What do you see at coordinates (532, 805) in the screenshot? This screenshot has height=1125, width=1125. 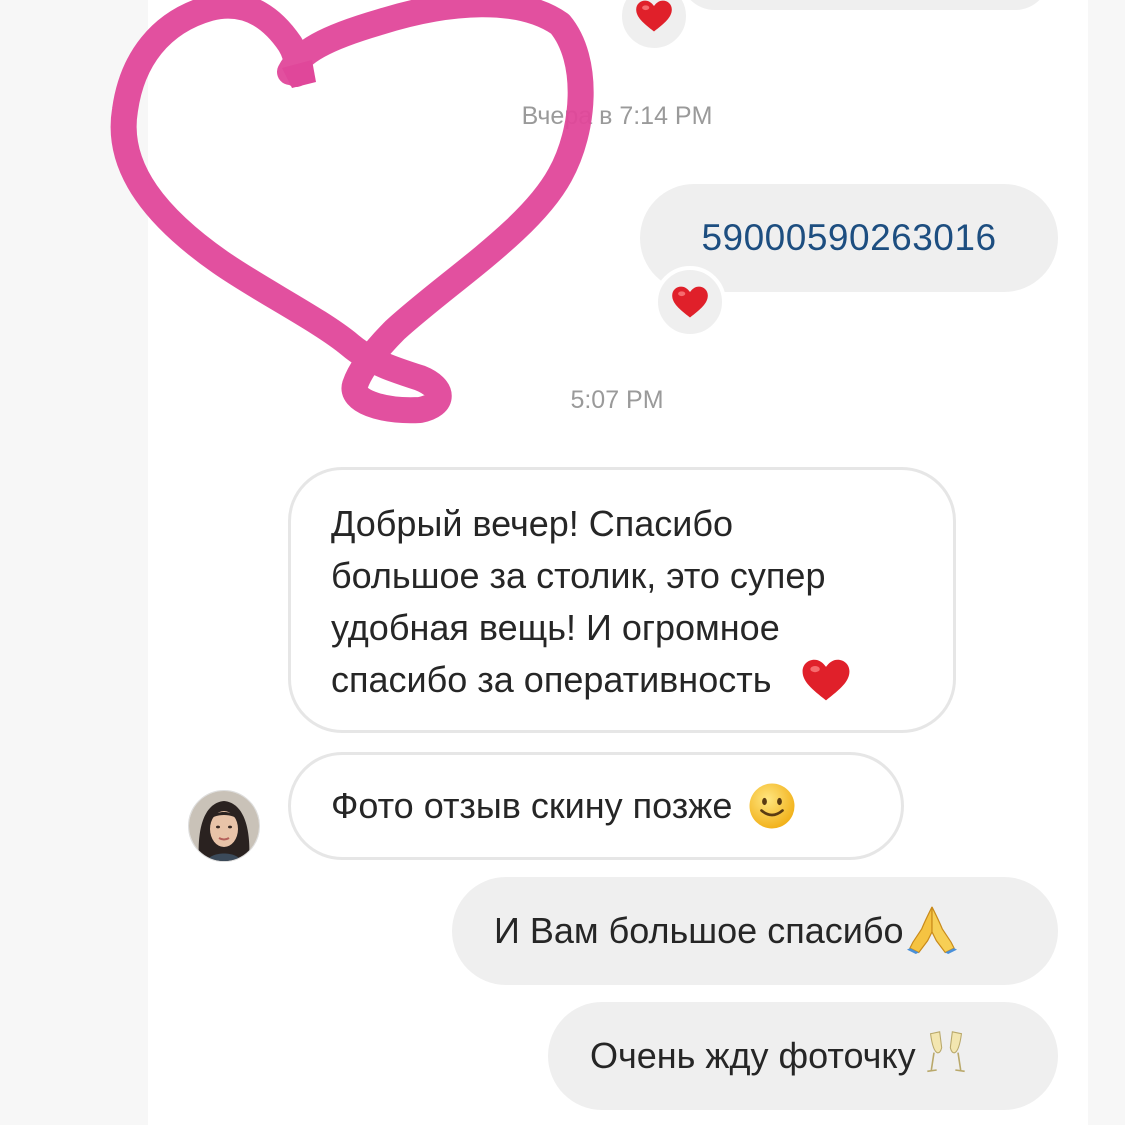 I see `message-text: Фото отзыв скину позже` at bounding box center [532, 805].